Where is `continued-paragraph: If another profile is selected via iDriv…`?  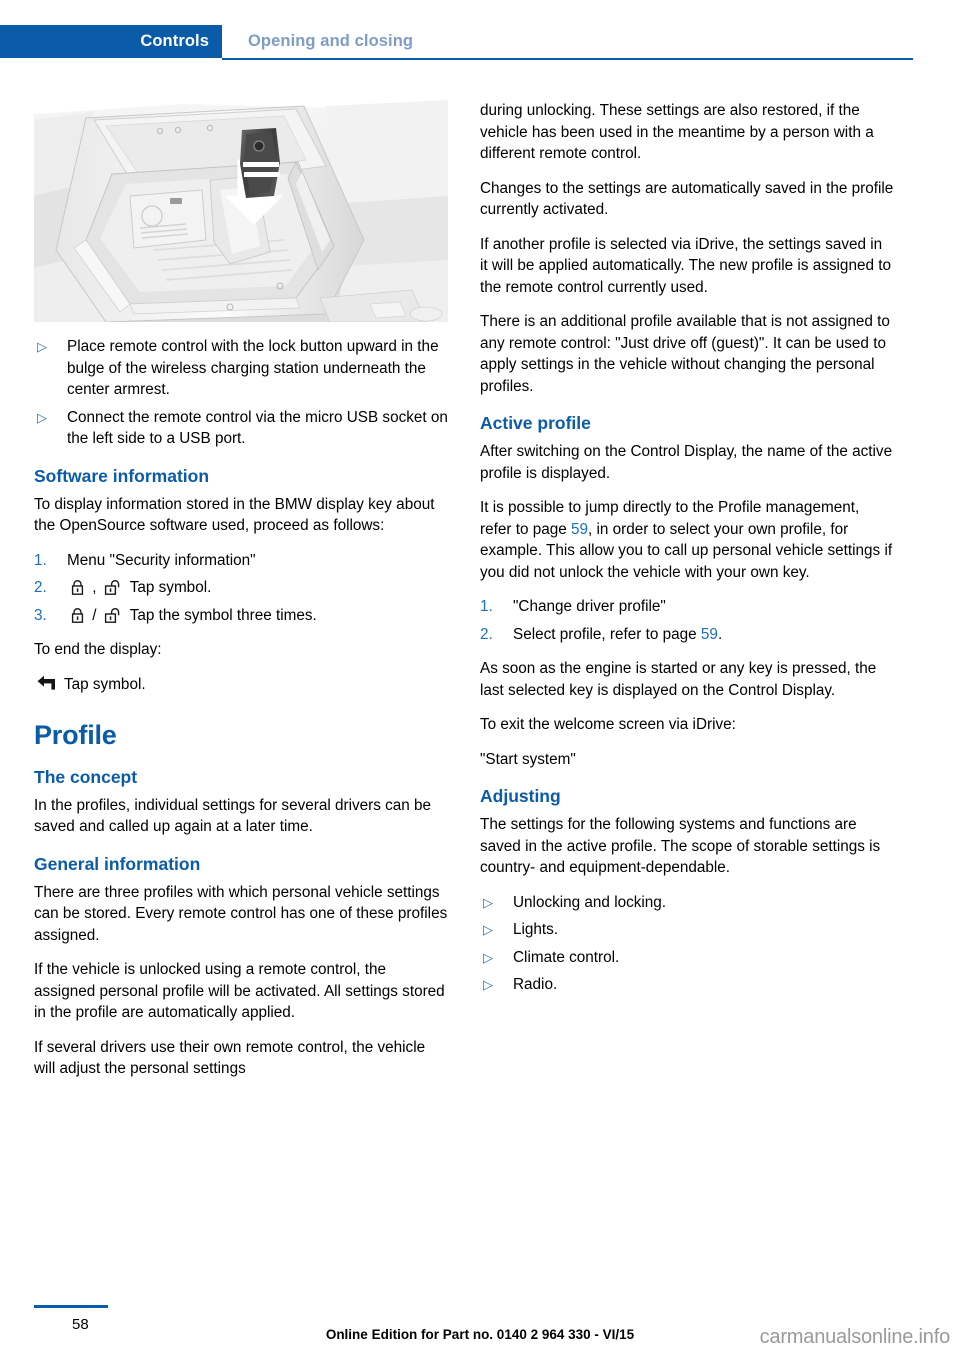 continued-paragraph: If another profile is selected via iDriv… is located at coordinates (685, 265).